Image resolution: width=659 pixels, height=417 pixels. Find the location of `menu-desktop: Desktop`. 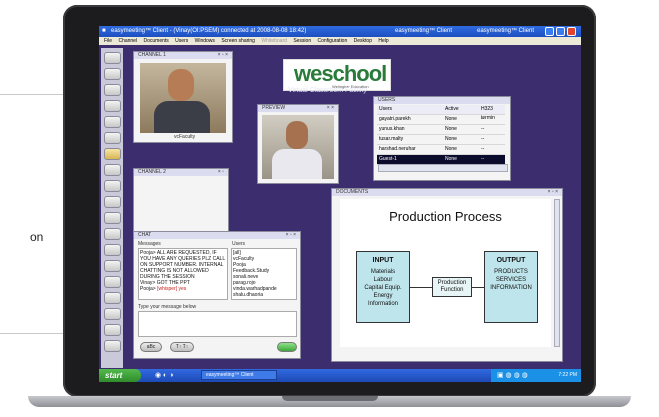

menu-desktop: Desktop is located at coordinates (363, 41).